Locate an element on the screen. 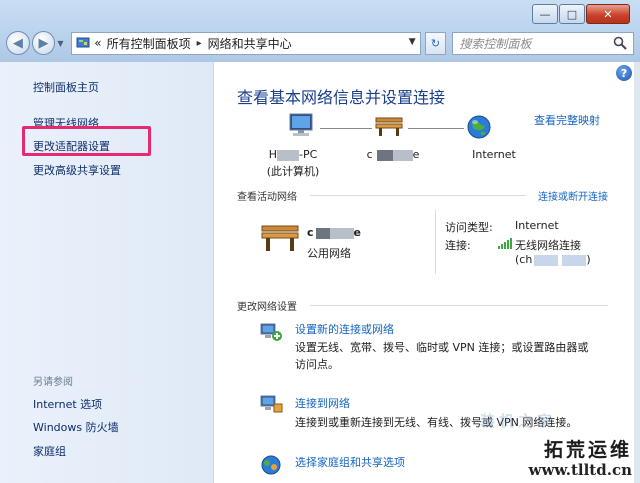 The width and height of the screenshot is (640, 483). task-setup-new-connection: 设置新的连接或网络 is located at coordinates (344, 329).